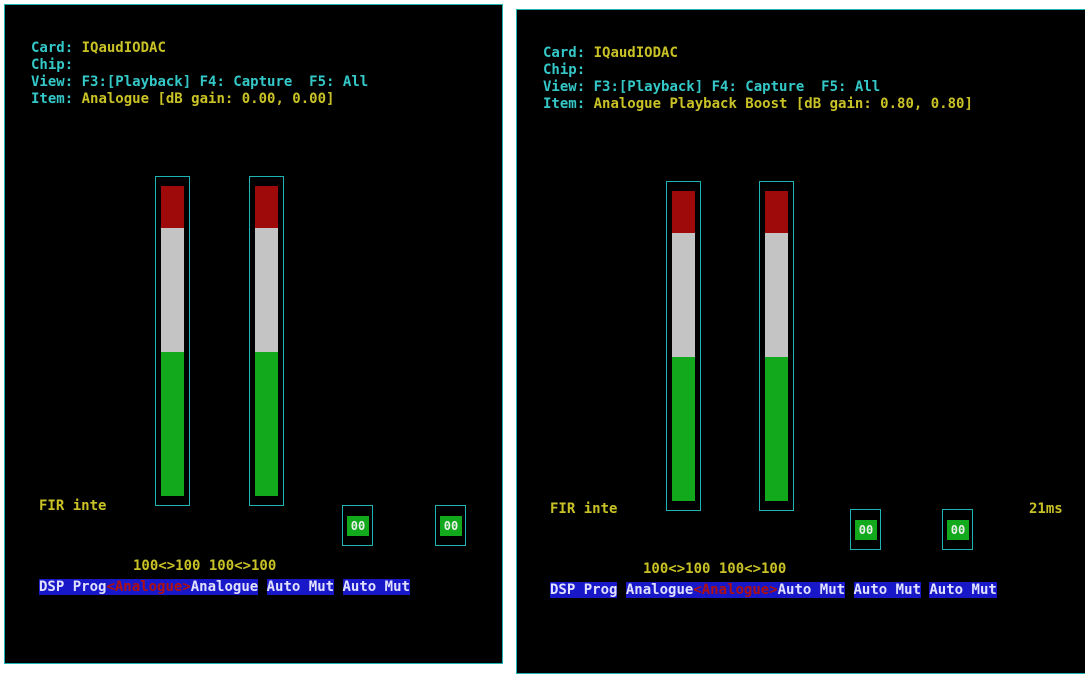 The width and height of the screenshot is (1085, 674). What do you see at coordinates (1046, 509) in the screenshot?
I see `delay-value: 21ms` at bounding box center [1046, 509].